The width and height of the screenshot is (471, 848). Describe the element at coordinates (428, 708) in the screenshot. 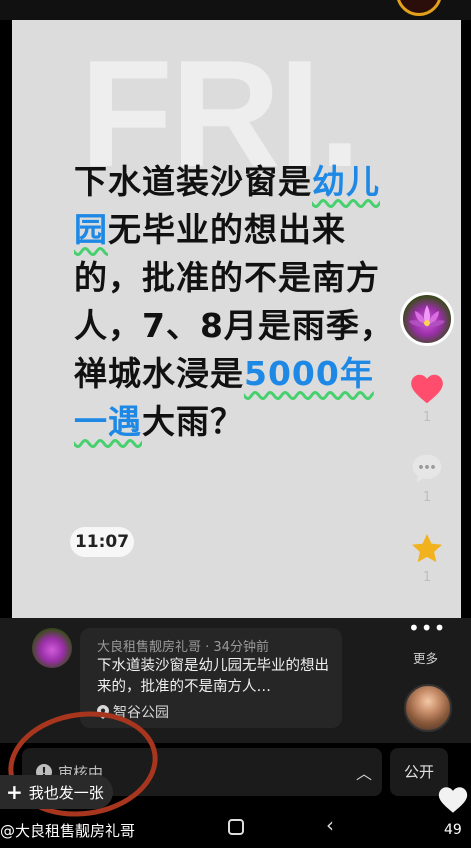

I see `friend-avatar` at that location.